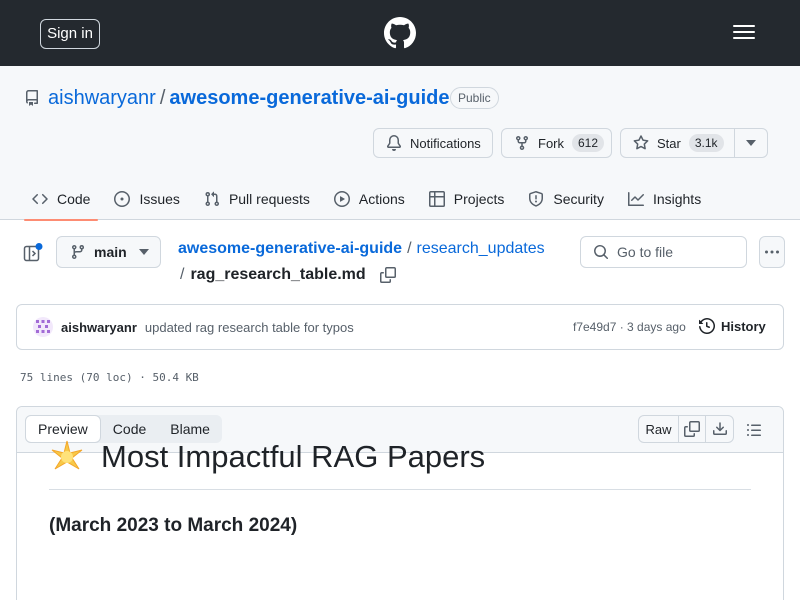 Image resolution: width=800 pixels, height=600 pixels. I want to click on tab-actions: Actions, so click(369, 199).